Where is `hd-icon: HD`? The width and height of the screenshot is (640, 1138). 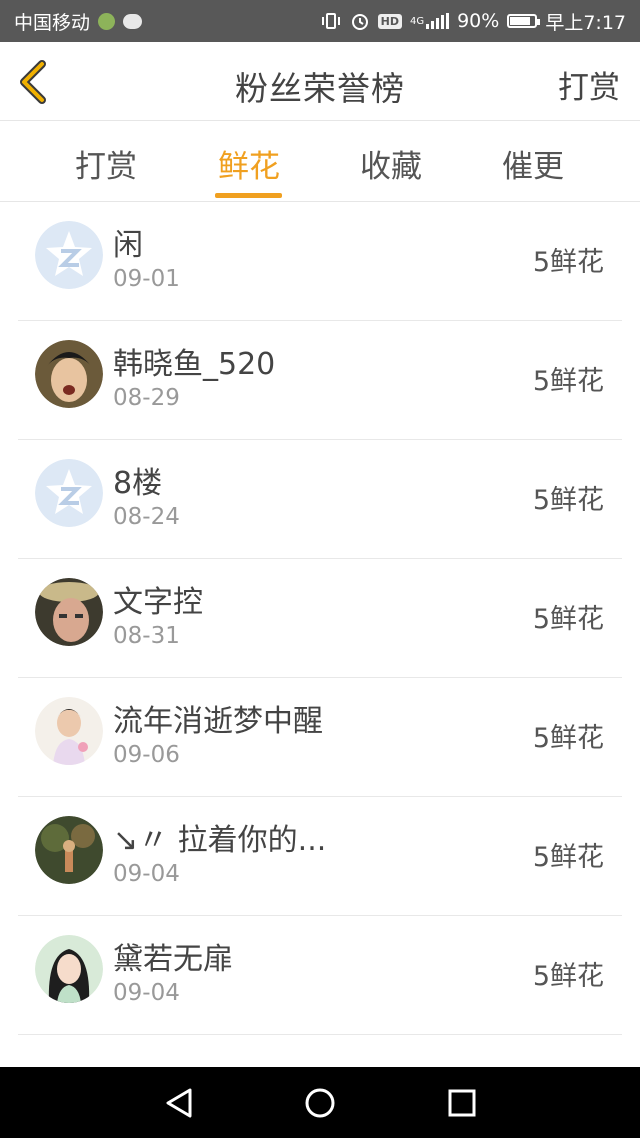 hd-icon: HD is located at coordinates (389, 21).